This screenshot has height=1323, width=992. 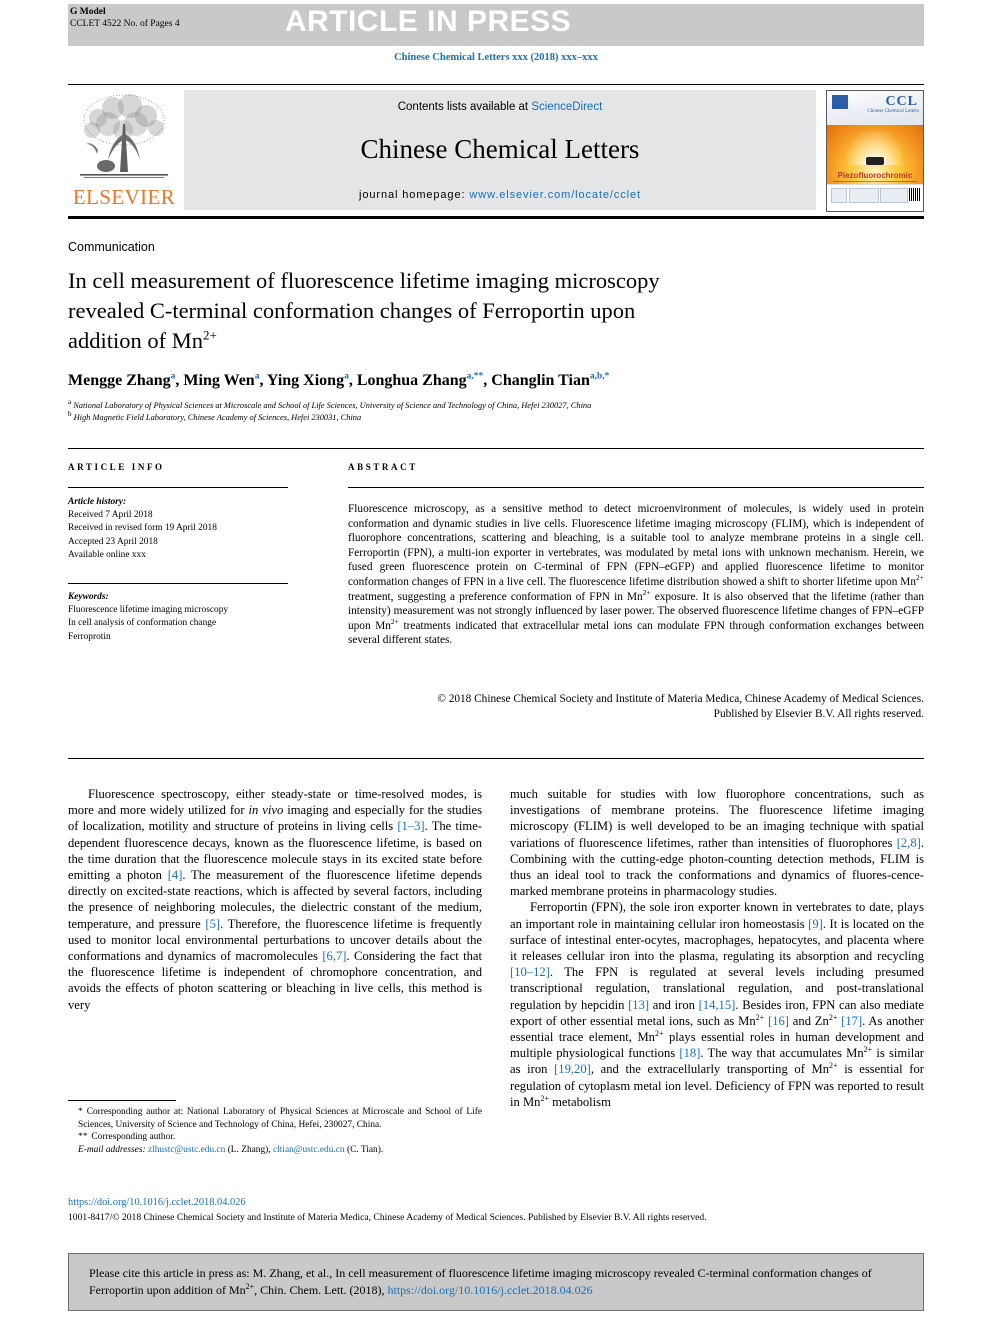 I want to click on email-owner-2: (C. Tian)., so click(x=365, y=1149).